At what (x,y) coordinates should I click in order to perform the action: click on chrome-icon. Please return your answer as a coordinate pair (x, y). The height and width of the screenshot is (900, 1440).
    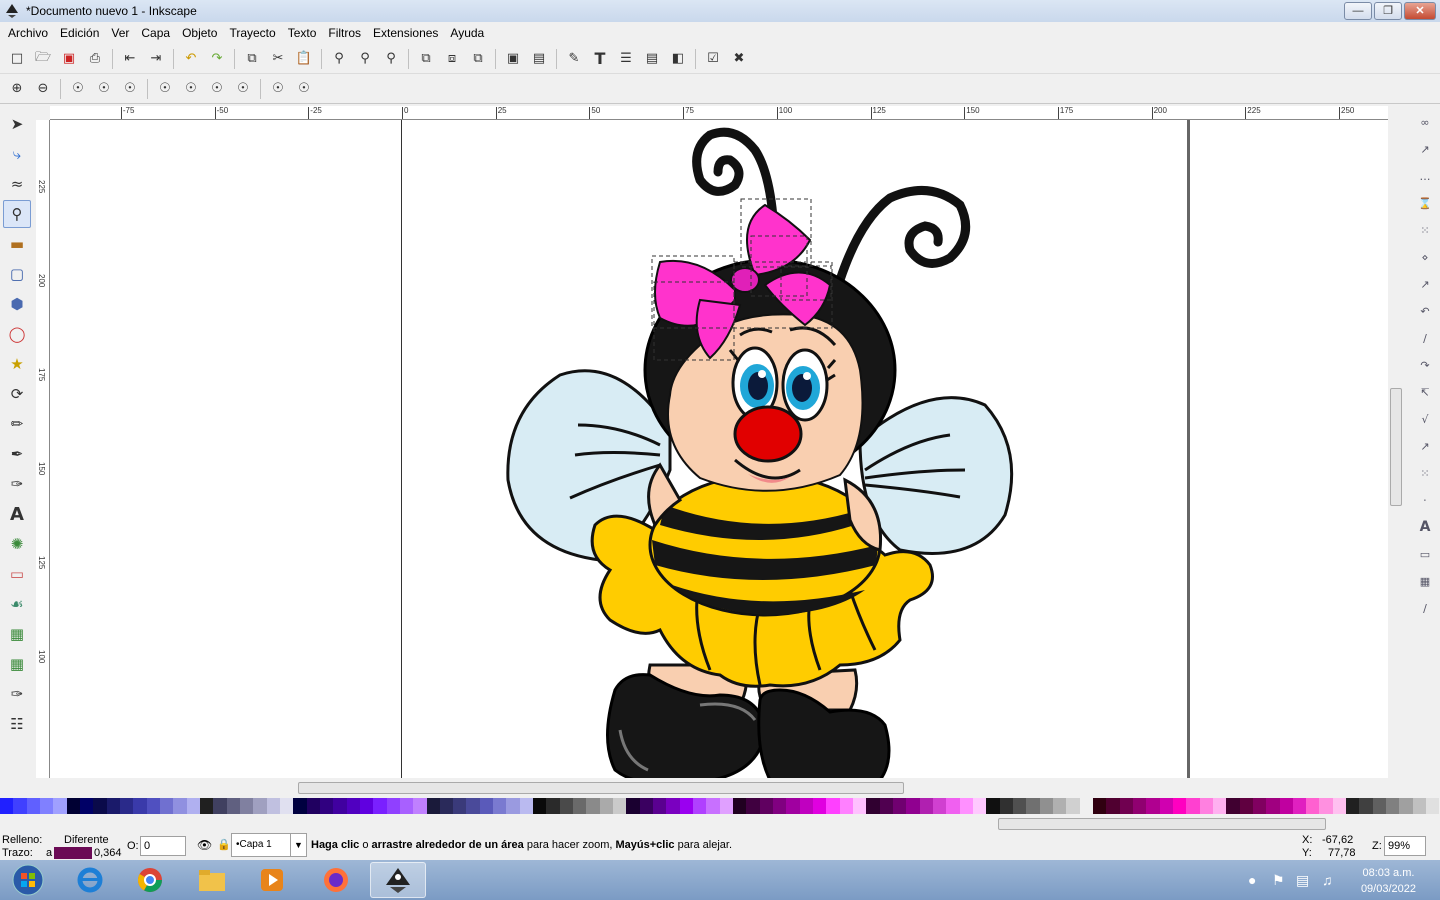
    Looking at the image, I should click on (150, 880).